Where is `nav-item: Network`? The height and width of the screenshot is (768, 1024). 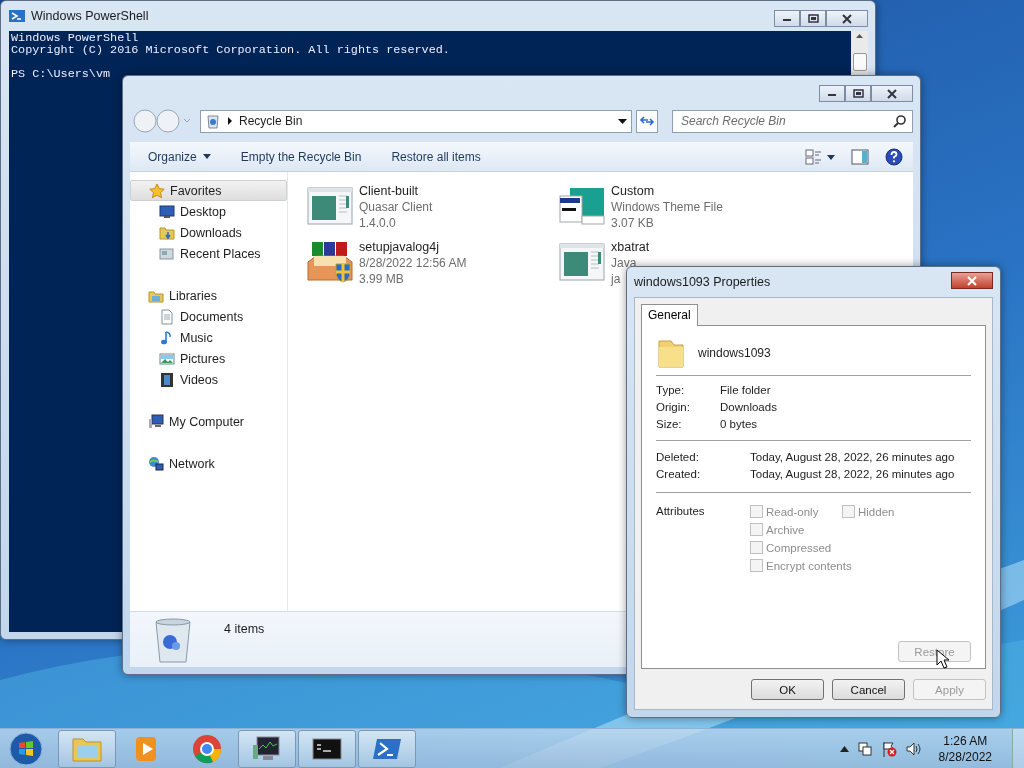
nav-item: Network is located at coordinates (208, 463).